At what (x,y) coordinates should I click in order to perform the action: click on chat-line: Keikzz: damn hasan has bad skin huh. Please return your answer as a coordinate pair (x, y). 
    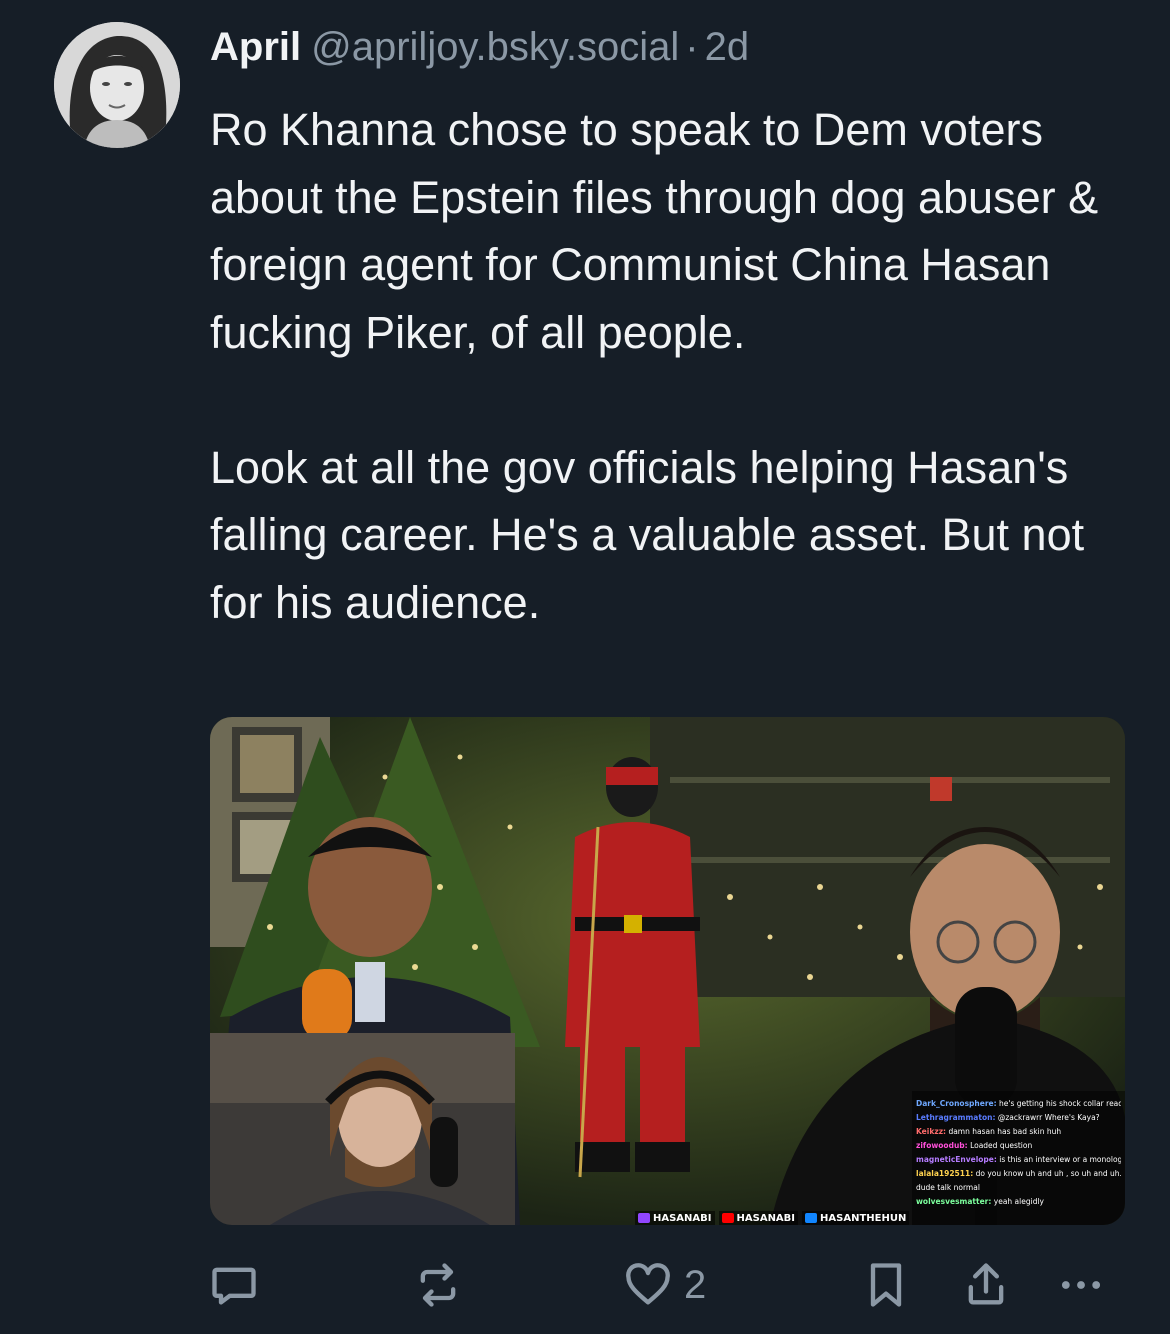
    Looking at the image, I should click on (1018, 1132).